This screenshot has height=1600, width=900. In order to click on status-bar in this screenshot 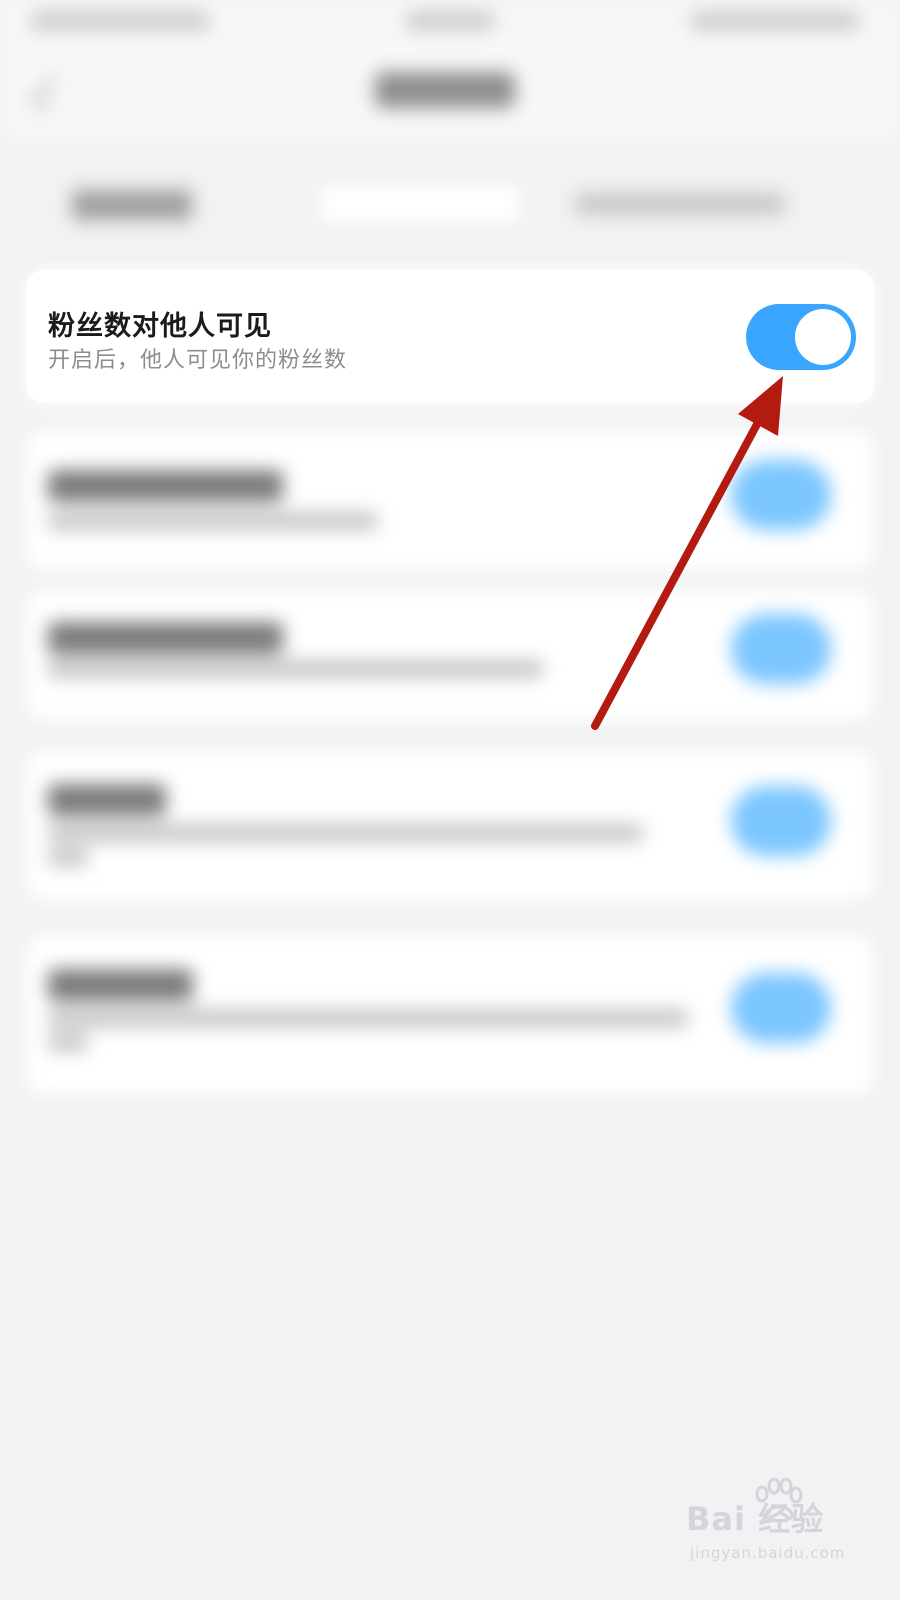, I will do `click(450, 25)`.